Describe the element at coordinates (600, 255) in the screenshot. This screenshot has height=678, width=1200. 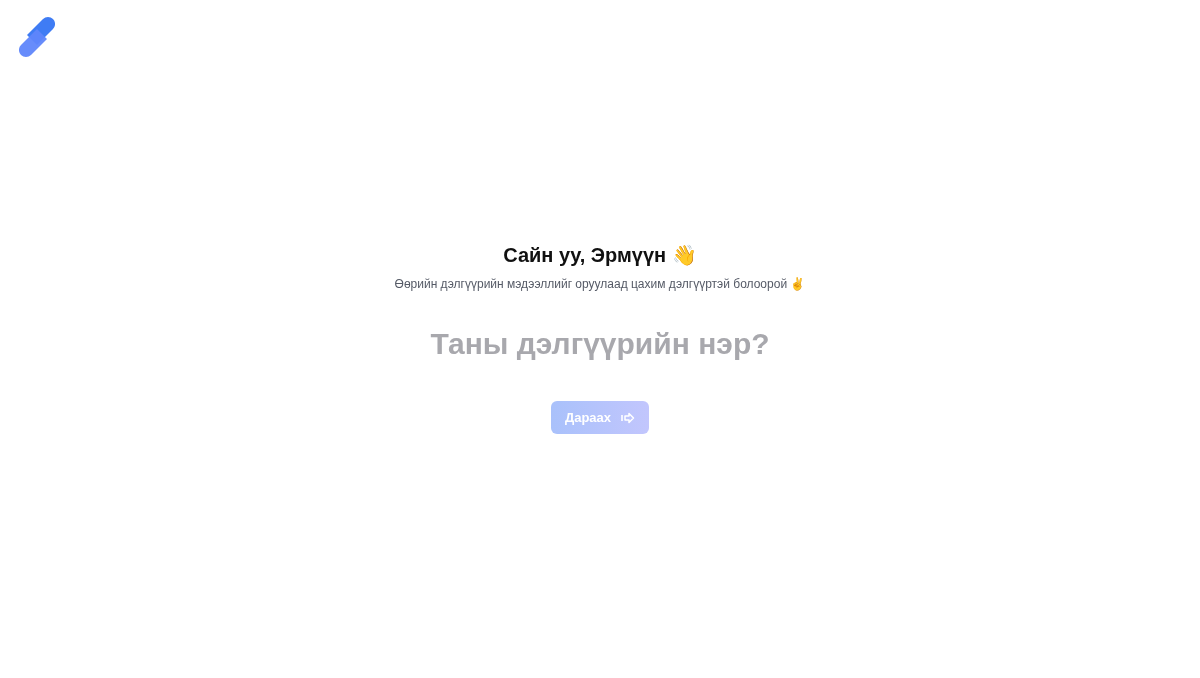
I see `greeting-title: Сайн уу, Эрмүүн 👋` at that location.